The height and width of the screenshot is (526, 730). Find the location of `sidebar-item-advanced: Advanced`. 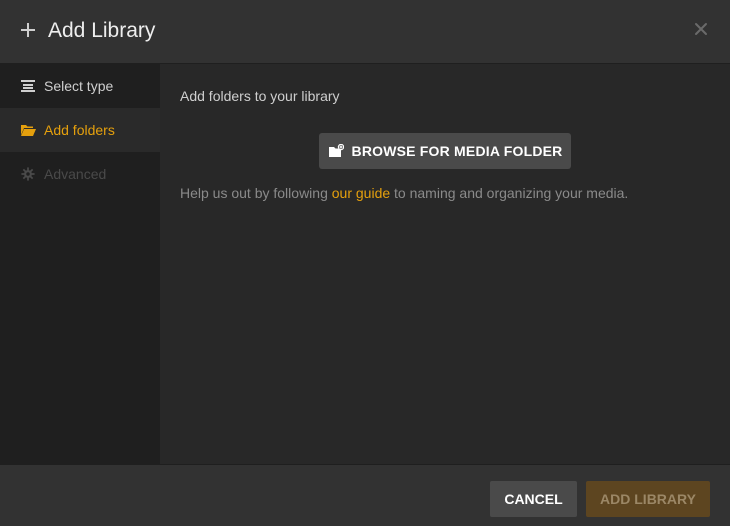

sidebar-item-advanced: Advanced is located at coordinates (80, 174).